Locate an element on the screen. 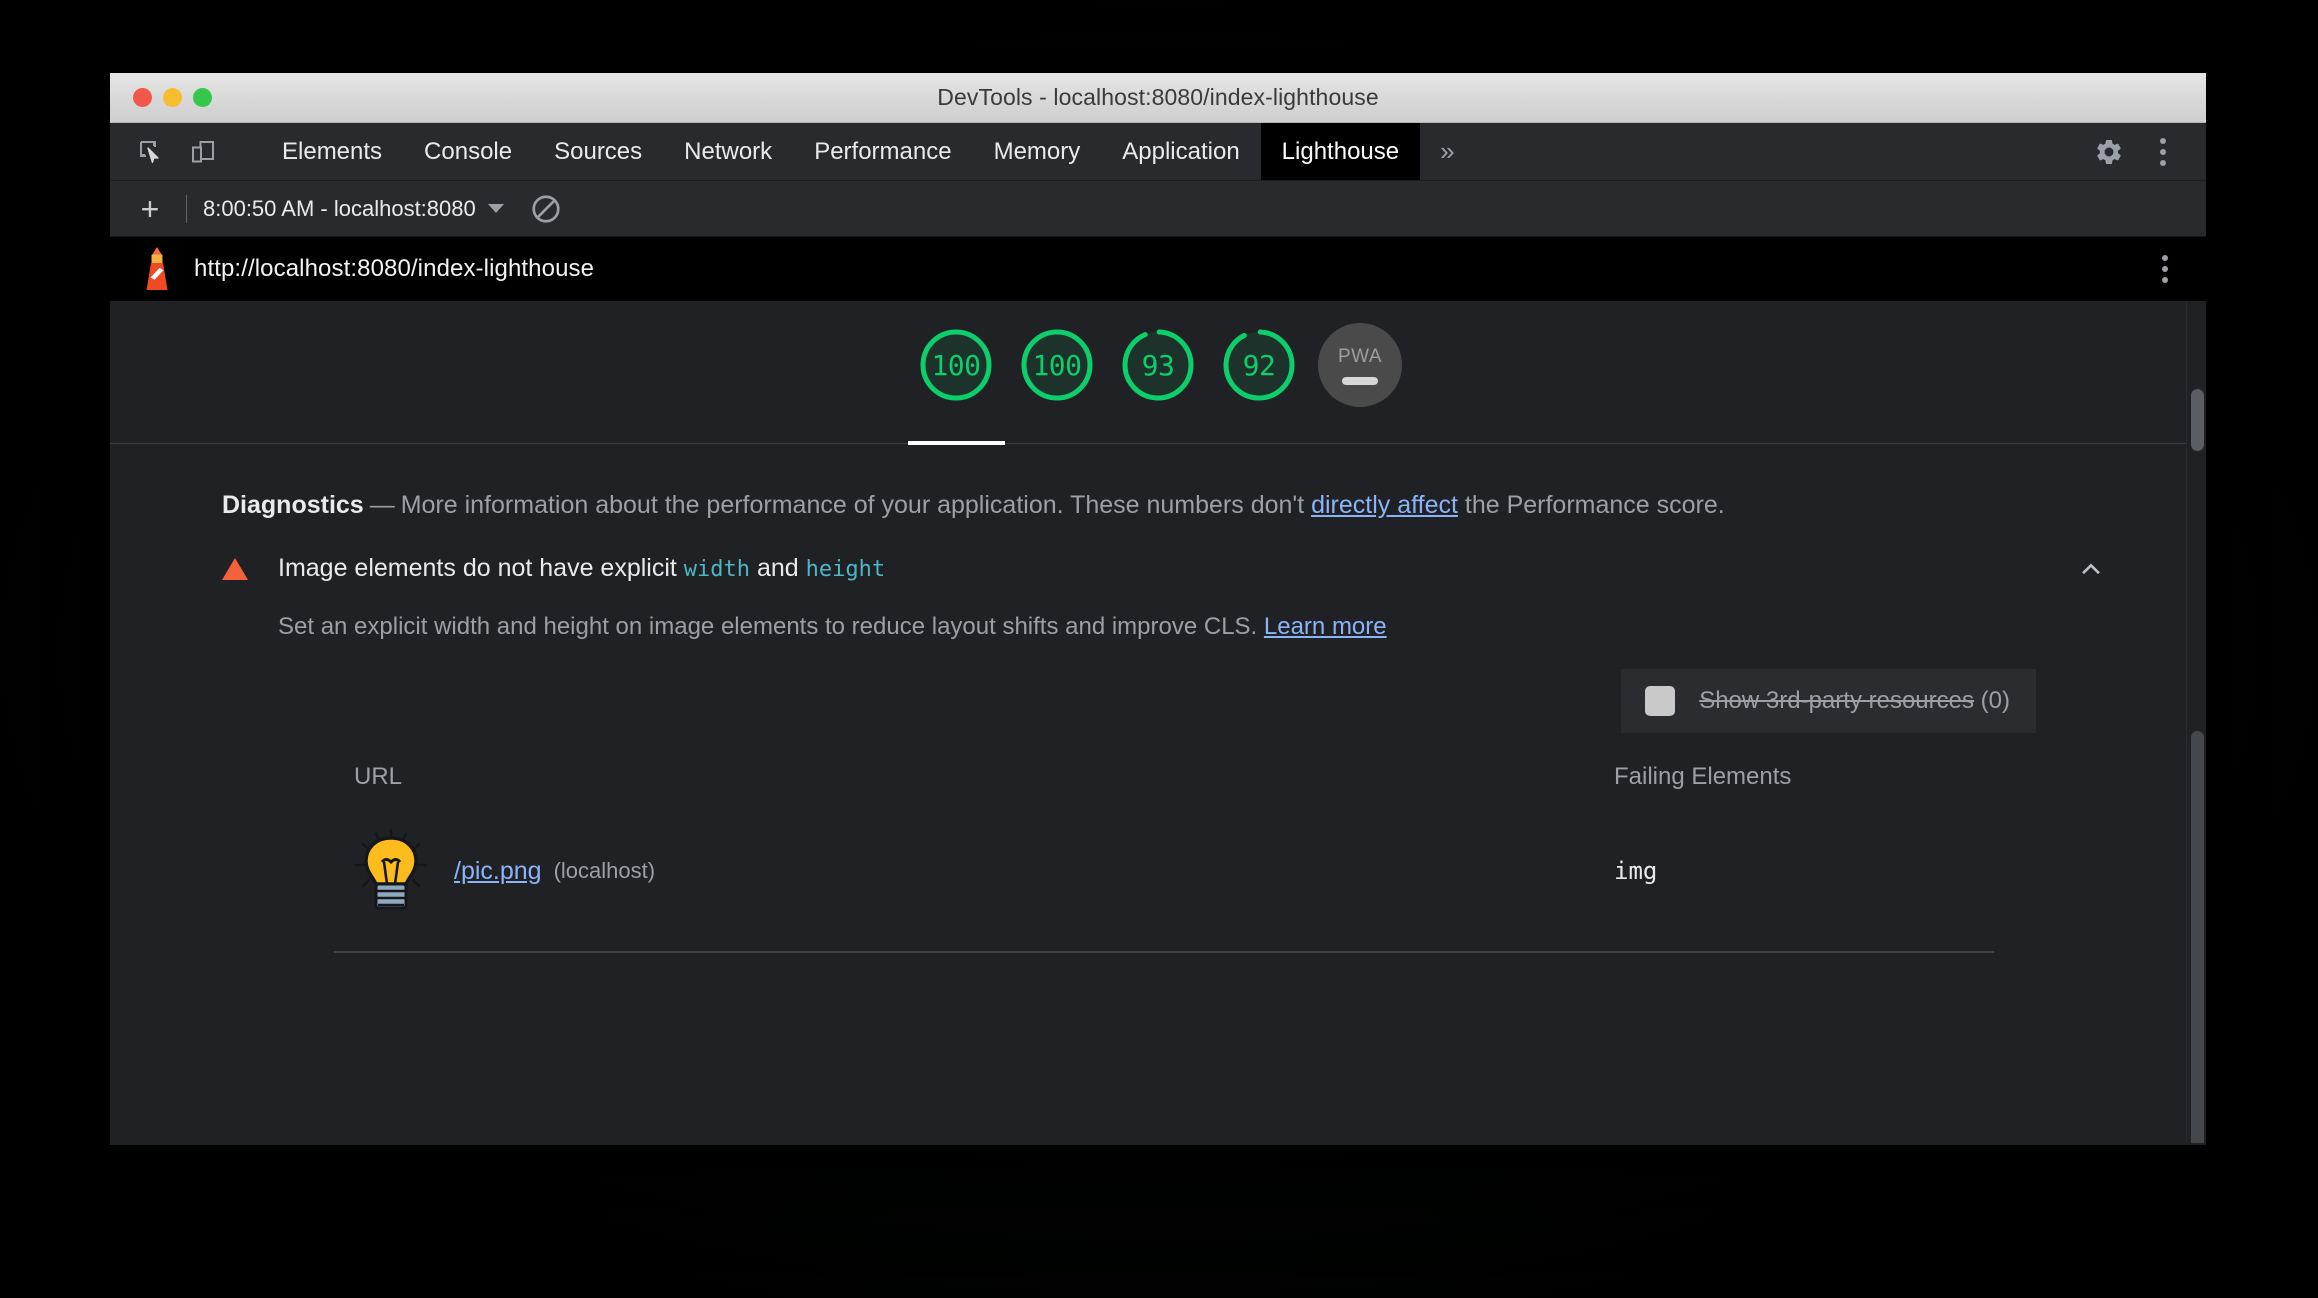 This screenshot has height=1298, width=2318. tab-lighthouse: Lighthouse is located at coordinates (1340, 151).